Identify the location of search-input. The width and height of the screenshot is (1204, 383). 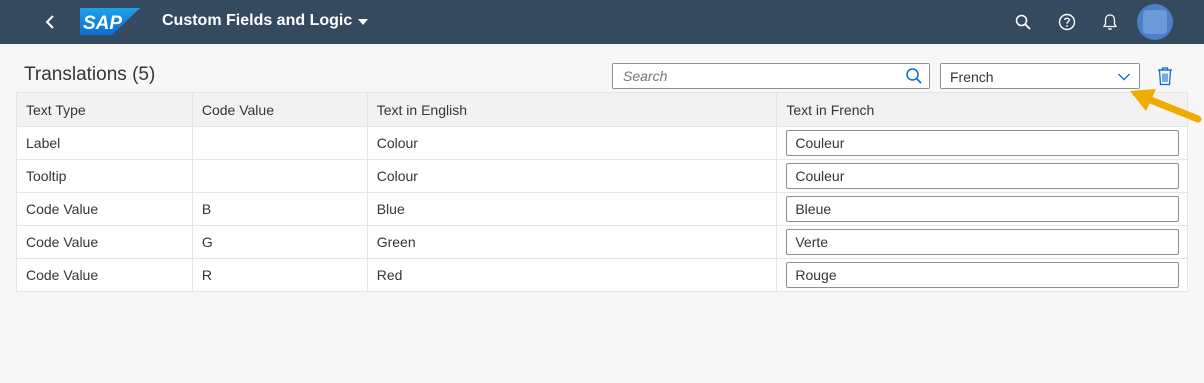
(758, 76).